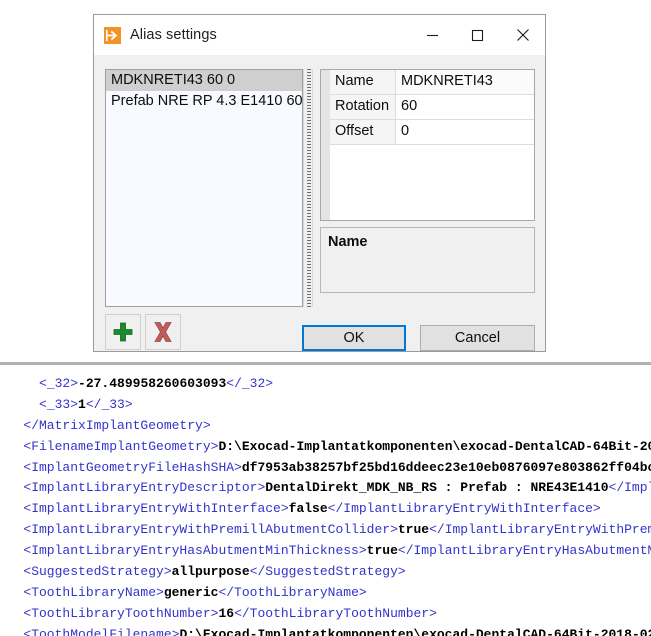 This screenshot has width=651, height=636. I want to click on xml-line: </MatrixImplantGeometry>, so click(325, 426).